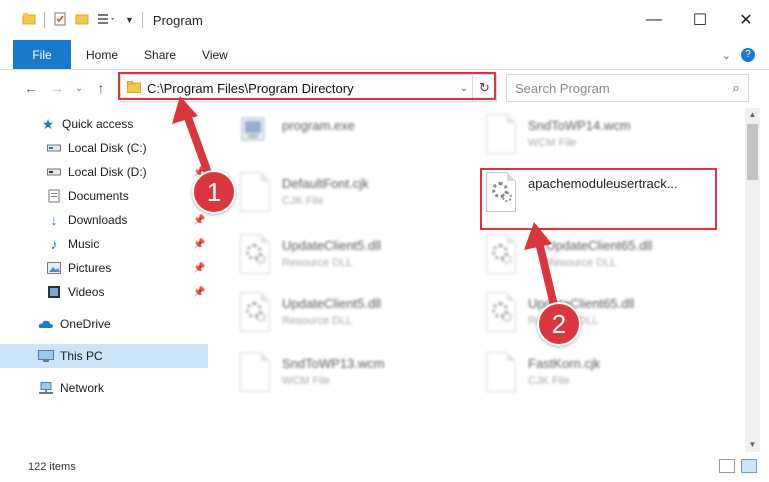 The width and height of the screenshot is (769, 482). I want to click on file-name: DefaultFont.cjk, so click(325, 183).